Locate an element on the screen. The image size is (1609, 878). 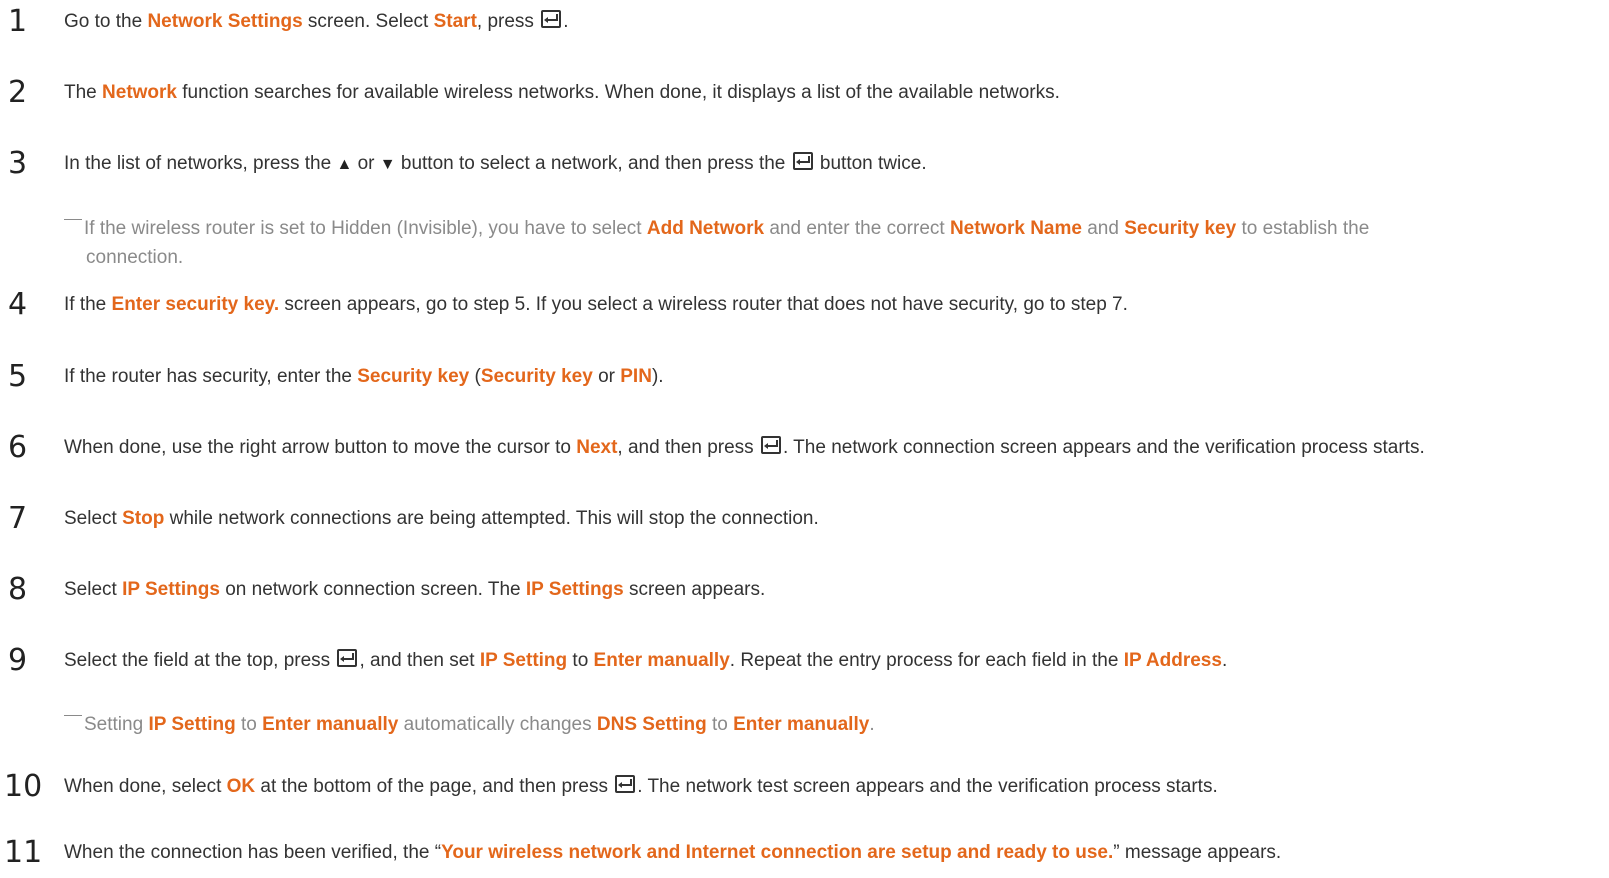
step-number: 10 is located at coordinates (23, 786).